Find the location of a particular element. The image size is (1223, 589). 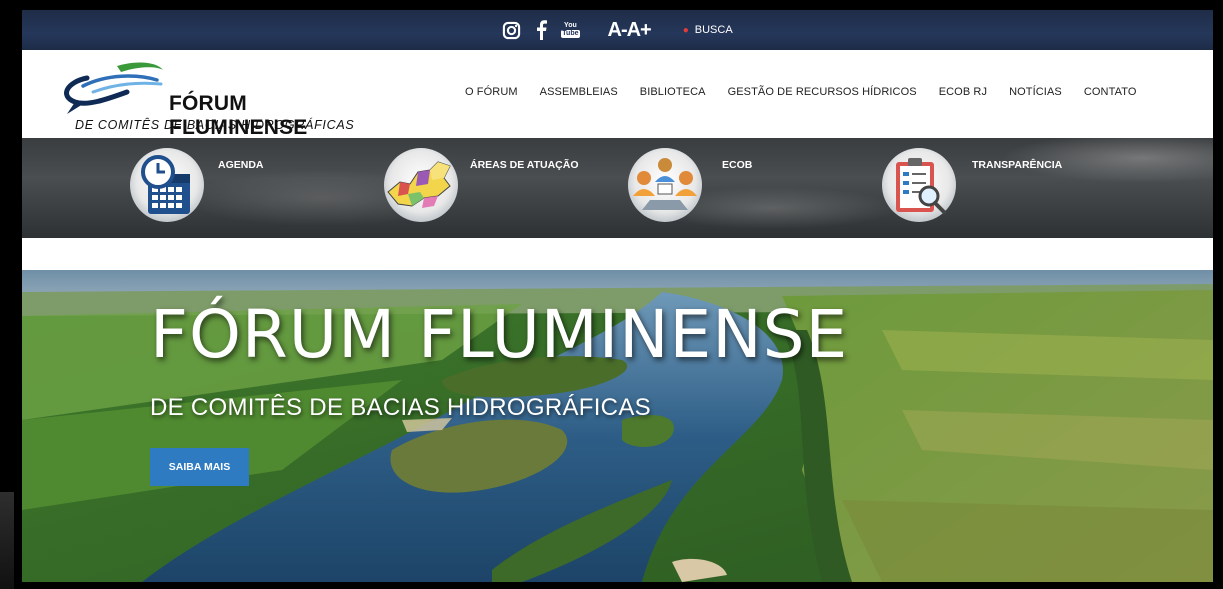

nav-item-o-forum: O FÓRUM is located at coordinates (491, 92).